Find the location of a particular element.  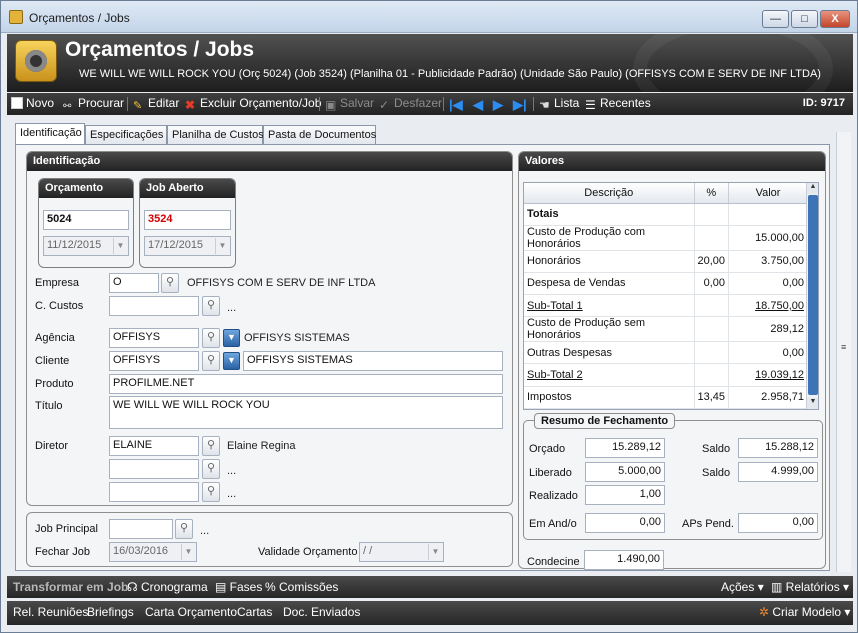

undo-button: ✓ Desfazer is located at coordinates (410, 104).